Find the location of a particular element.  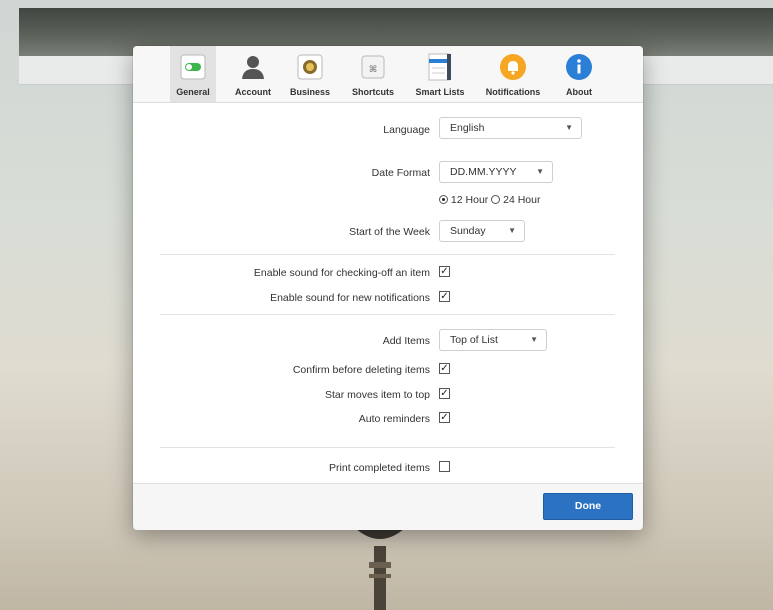

tab-shortcuts: ⌘ Shortcuts is located at coordinates (373, 74).